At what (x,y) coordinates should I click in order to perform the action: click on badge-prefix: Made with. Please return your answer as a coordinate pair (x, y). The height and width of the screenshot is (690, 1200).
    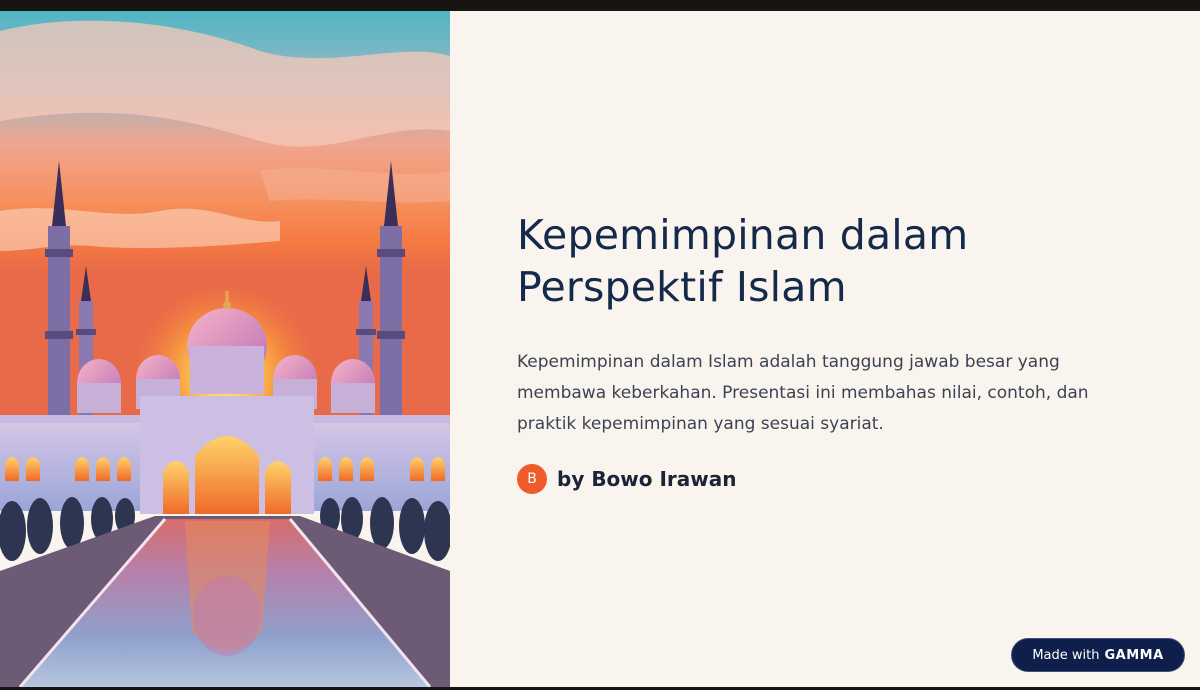
    Looking at the image, I should click on (1066, 655).